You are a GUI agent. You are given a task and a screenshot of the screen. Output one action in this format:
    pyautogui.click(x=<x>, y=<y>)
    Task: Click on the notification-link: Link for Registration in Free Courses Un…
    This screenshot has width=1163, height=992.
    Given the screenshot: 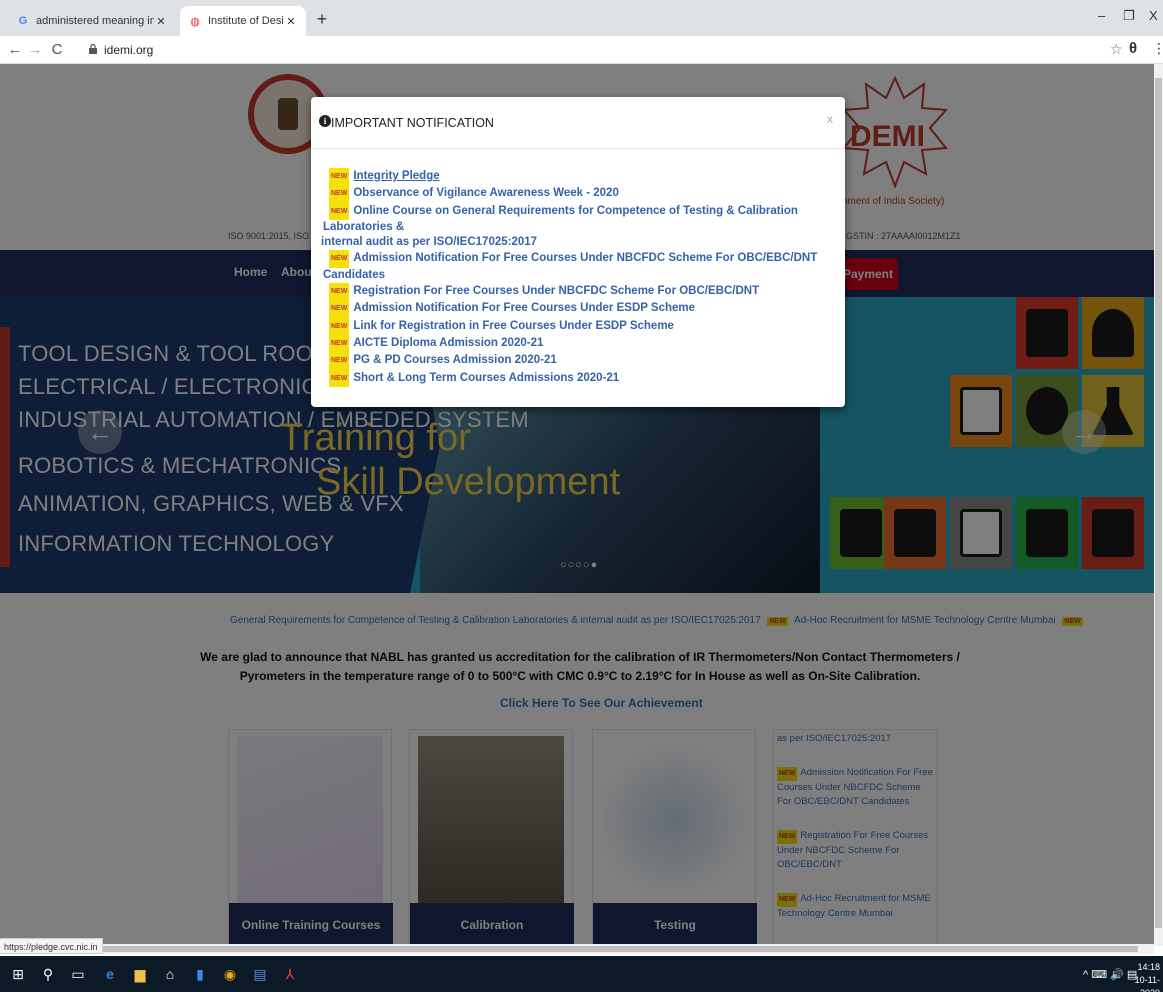 What is the action you would take?
    pyautogui.click(x=513, y=326)
    